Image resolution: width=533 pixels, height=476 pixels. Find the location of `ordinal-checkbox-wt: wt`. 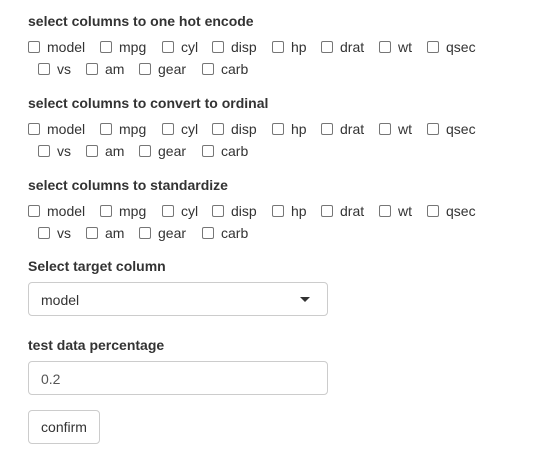

ordinal-checkbox-wt: wt is located at coordinates (395, 129).